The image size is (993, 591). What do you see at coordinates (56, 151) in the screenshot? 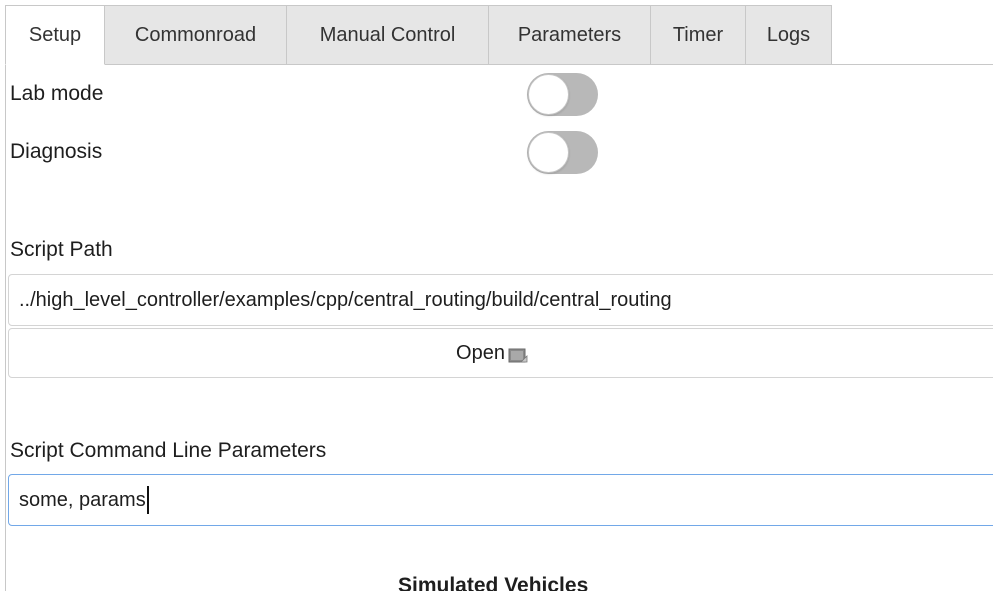
I see `diagnosis-label: Diagnosis` at bounding box center [56, 151].